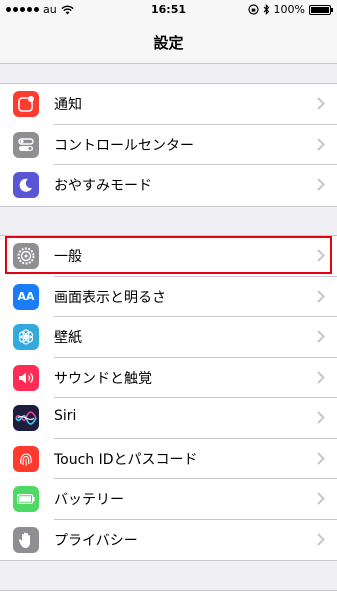 The height and width of the screenshot is (600, 337). I want to click on orientation-lock-icon, so click(253, 9).